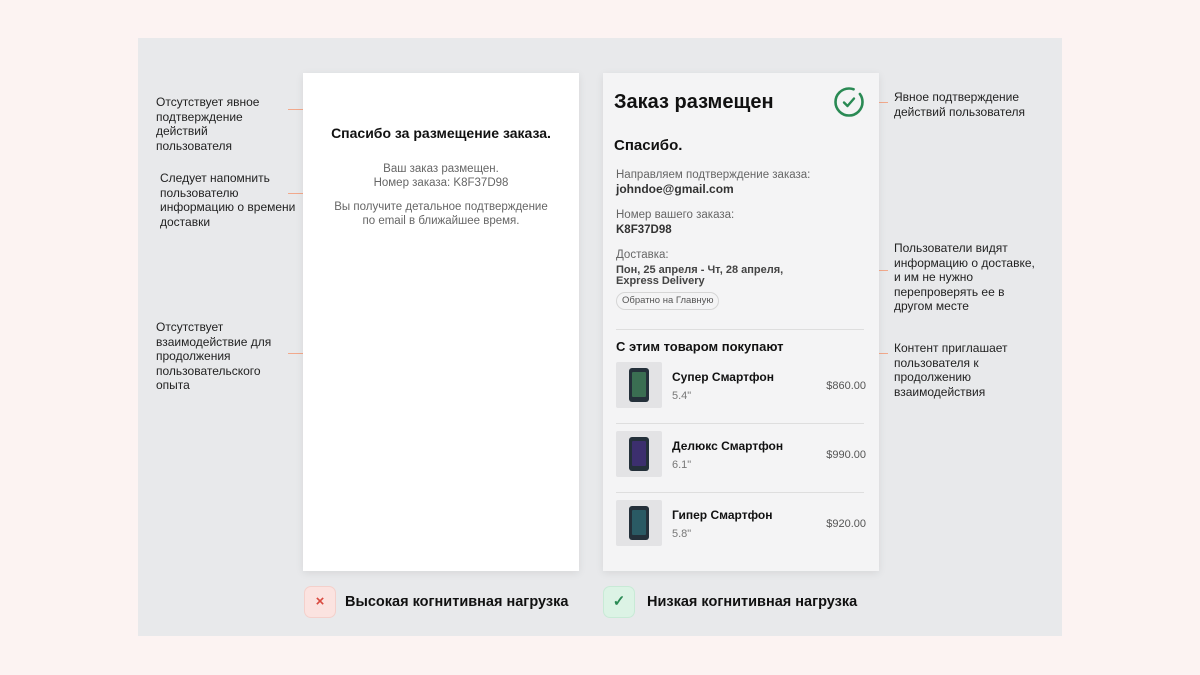 This screenshot has height=675, width=1200. Describe the element at coordinates (682, 396) in the screenshot. I see `product-size: 5.4"` at that location.